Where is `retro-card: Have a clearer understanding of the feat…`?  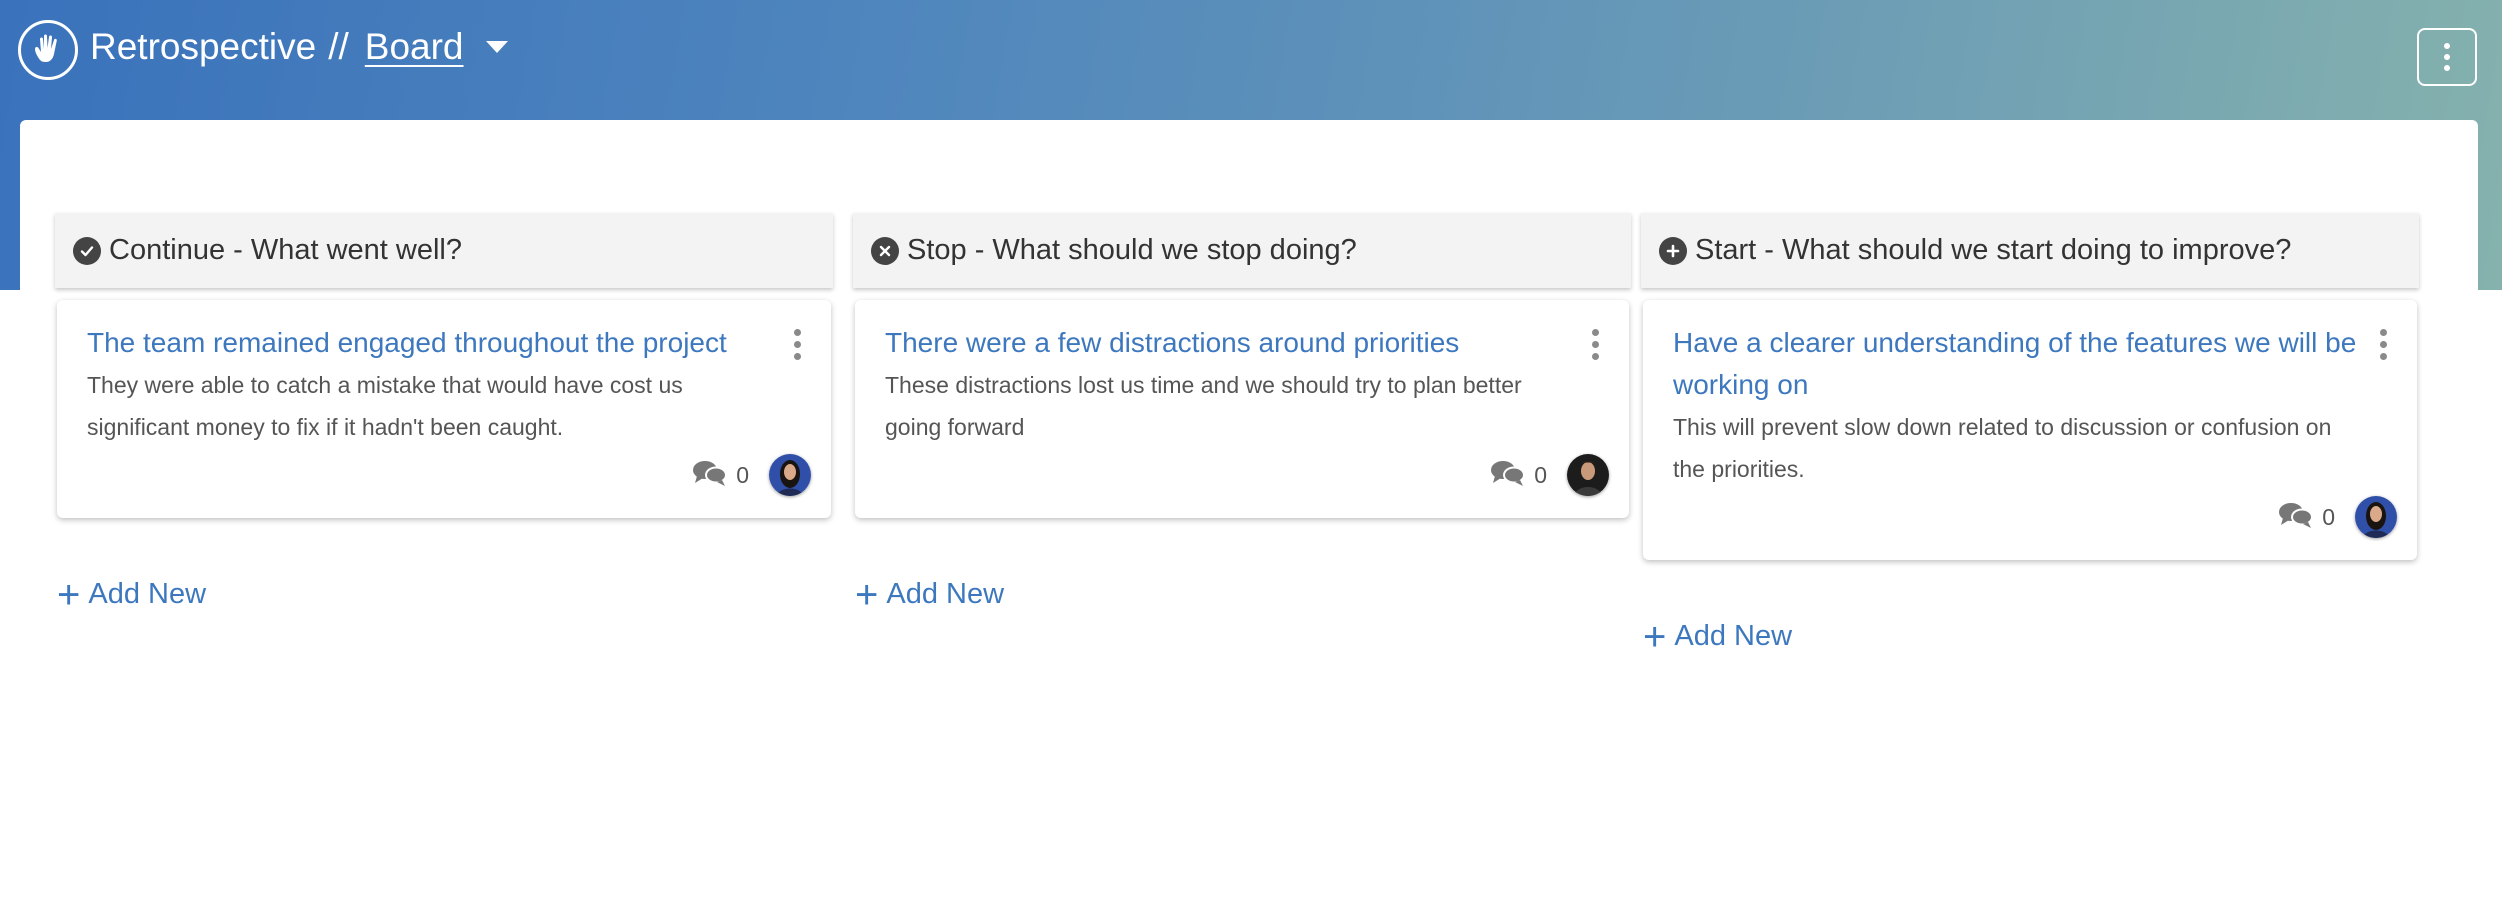 retro-card: Have a clearer understanding of the feat… is located at coordinates (2030, 430).